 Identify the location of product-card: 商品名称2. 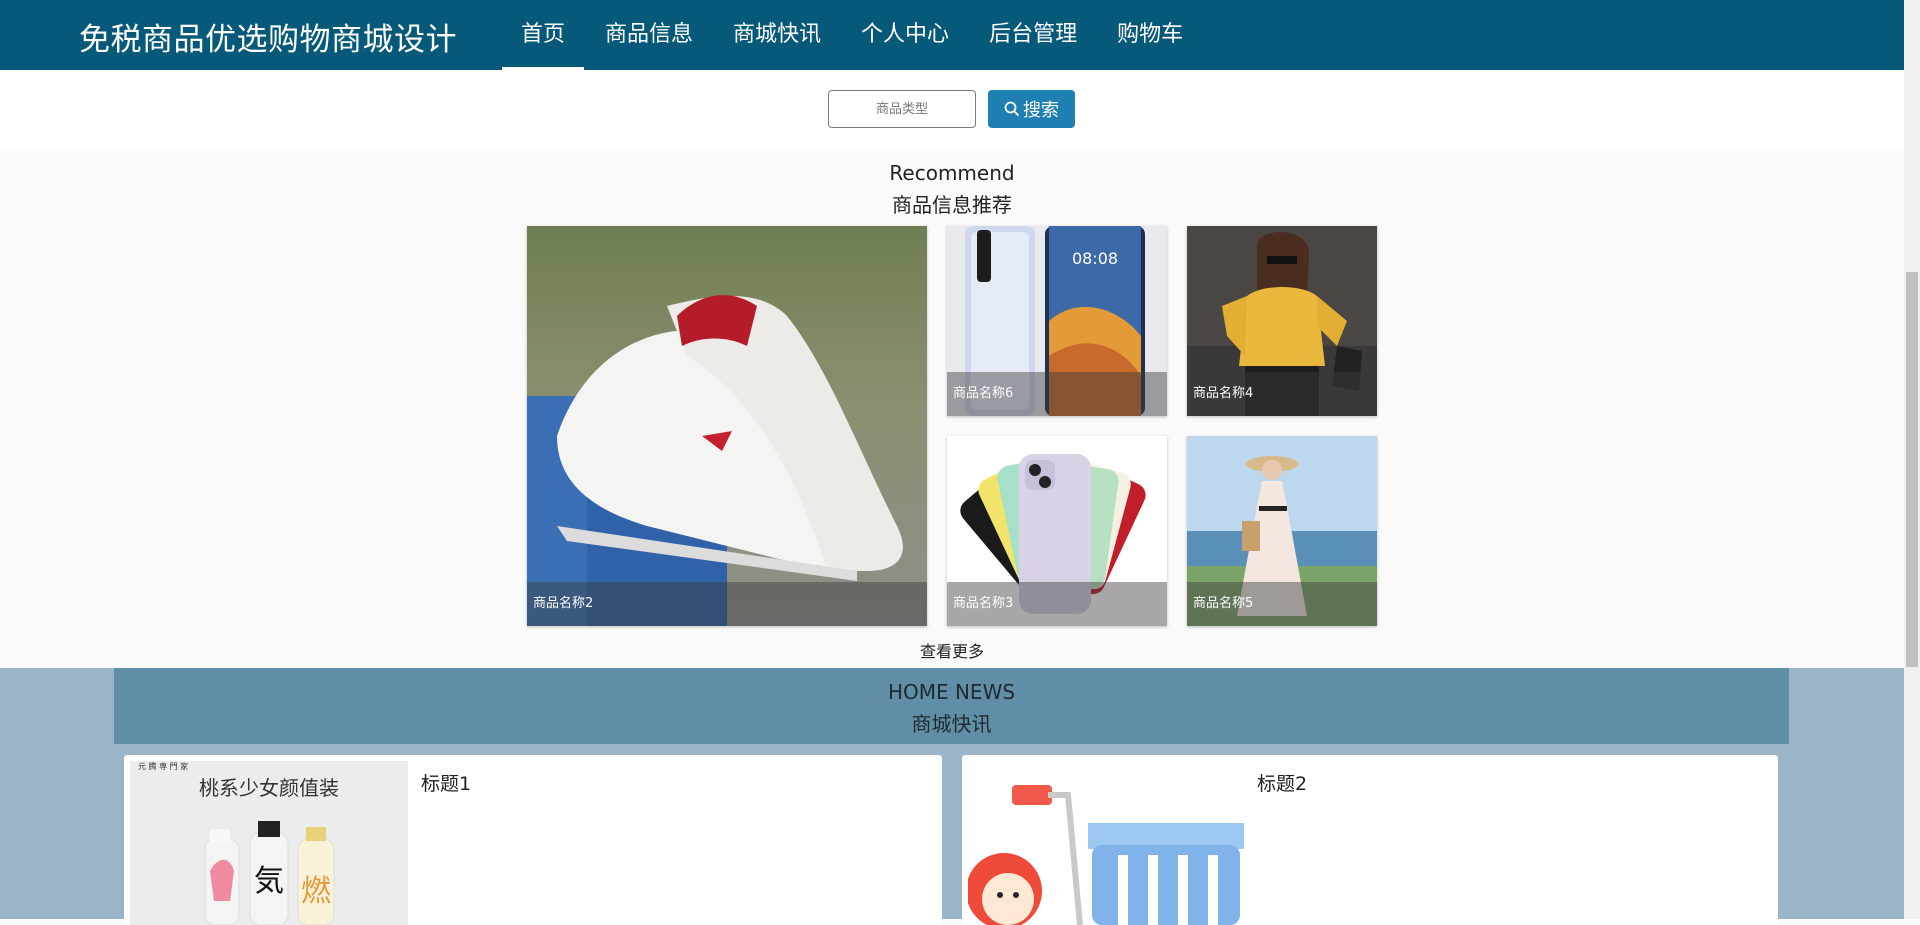
(727, 426).